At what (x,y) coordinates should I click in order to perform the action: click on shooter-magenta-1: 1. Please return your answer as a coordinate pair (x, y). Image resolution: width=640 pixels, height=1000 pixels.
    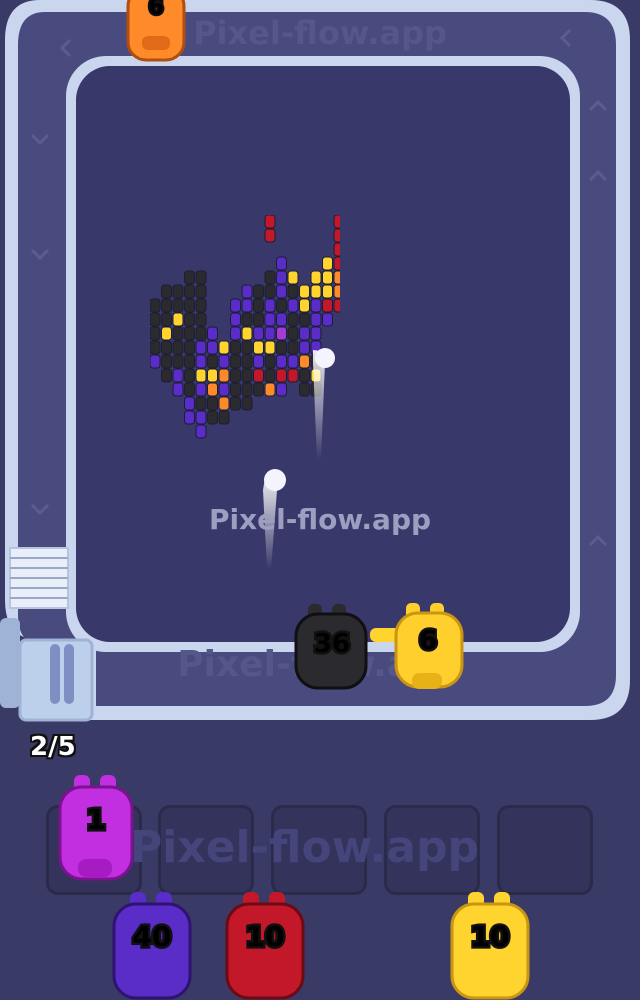
    Looking at the image, I should click on (96, 829).